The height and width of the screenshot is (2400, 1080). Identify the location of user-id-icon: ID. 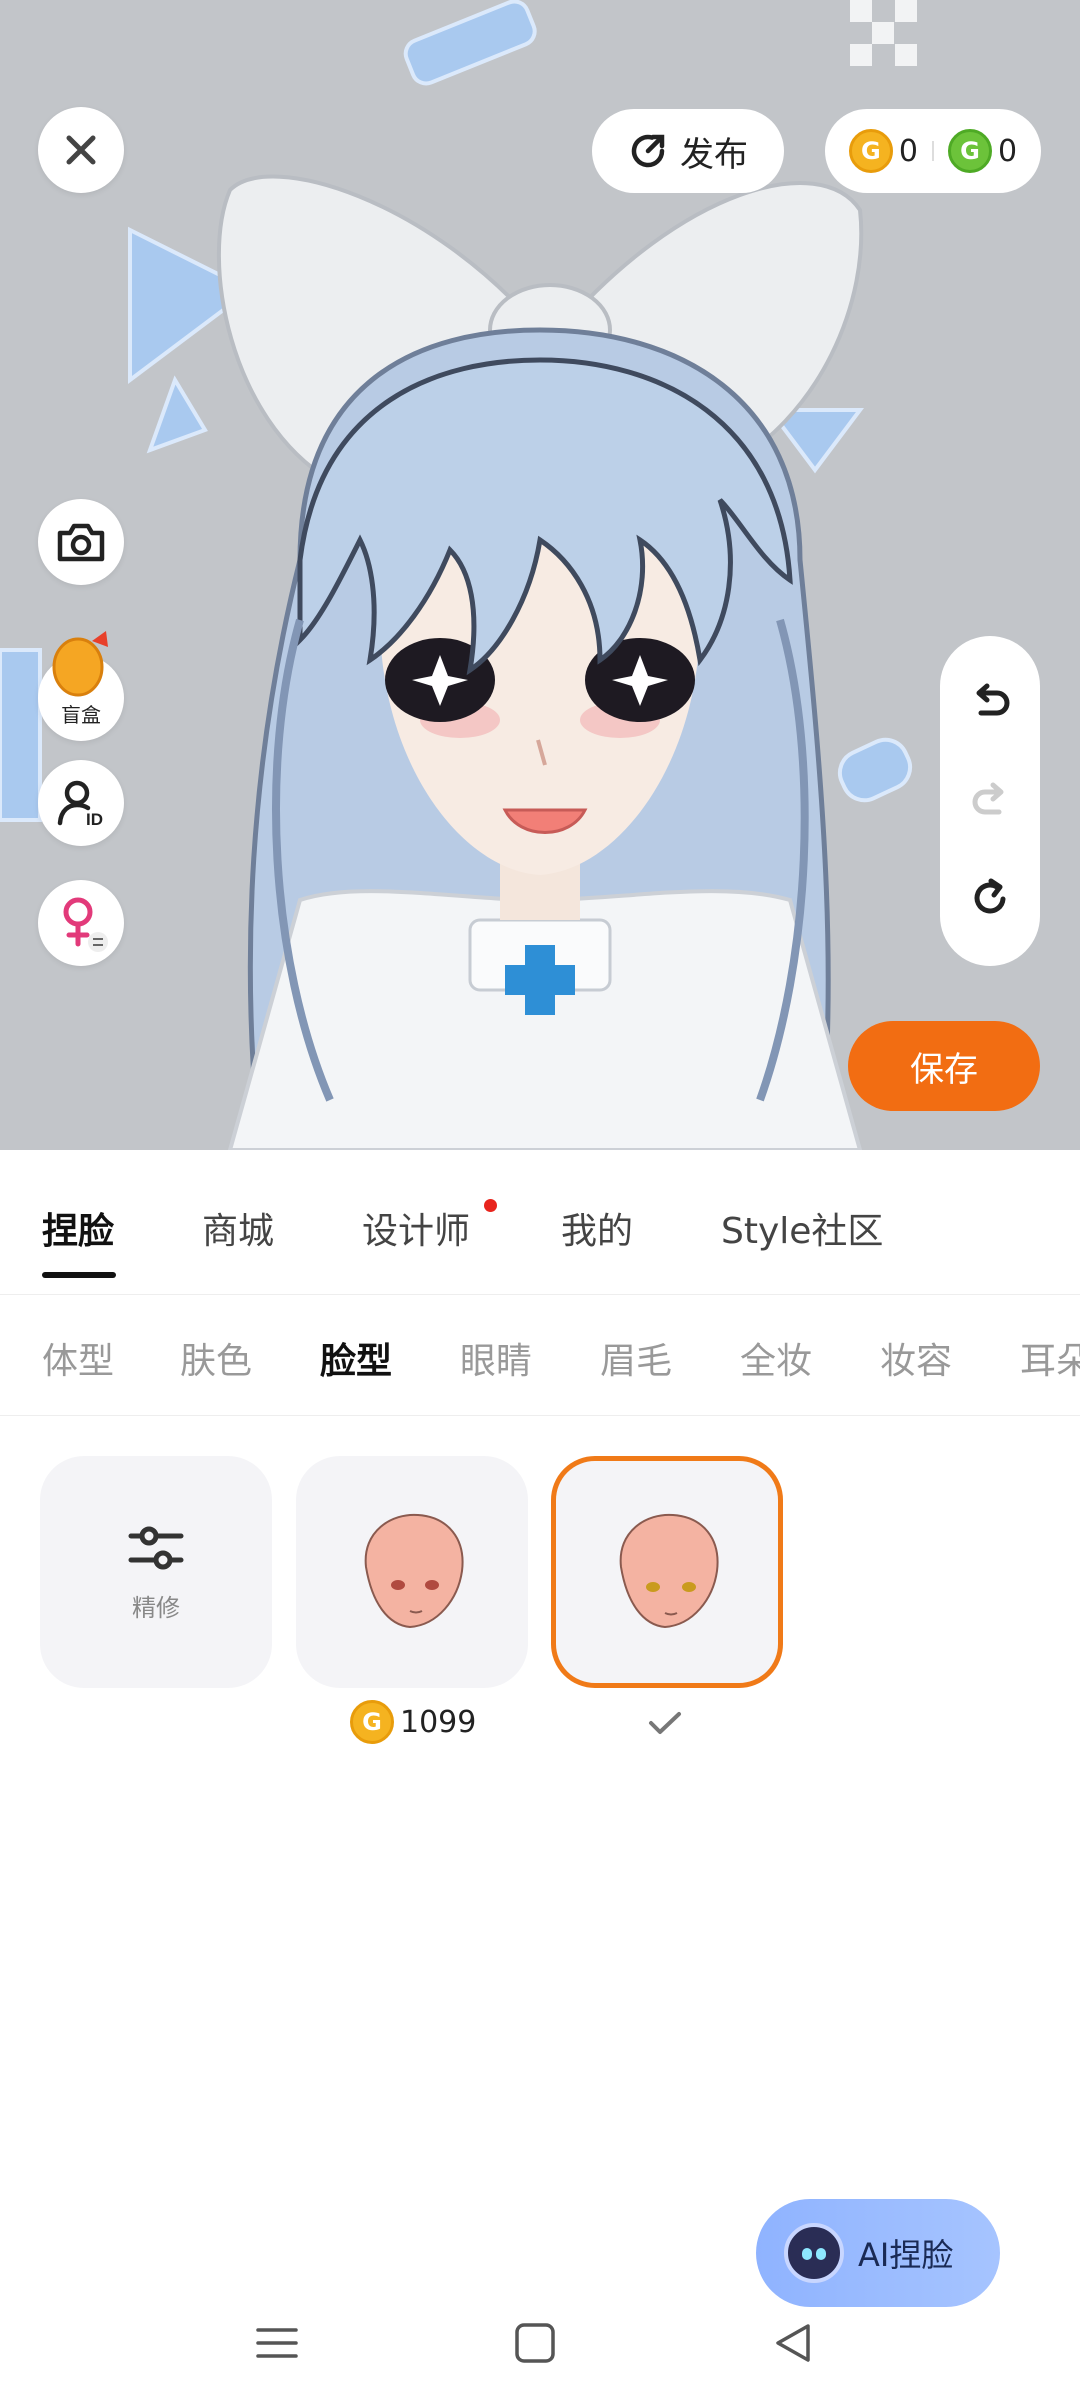
(80, 804).